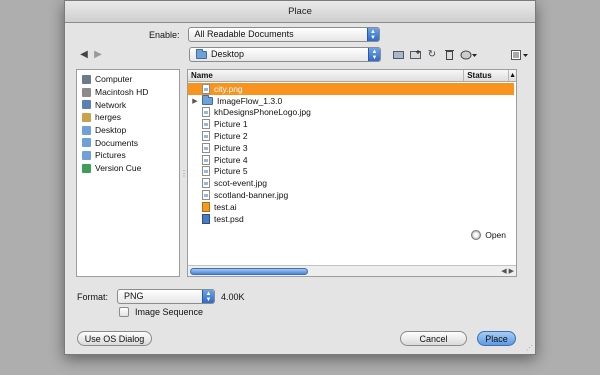 The width and height of the screenshot is (600, 375). Describe the element at coordinates (520, 54) in the screenshot. I see `view-menu-icon` at that location.